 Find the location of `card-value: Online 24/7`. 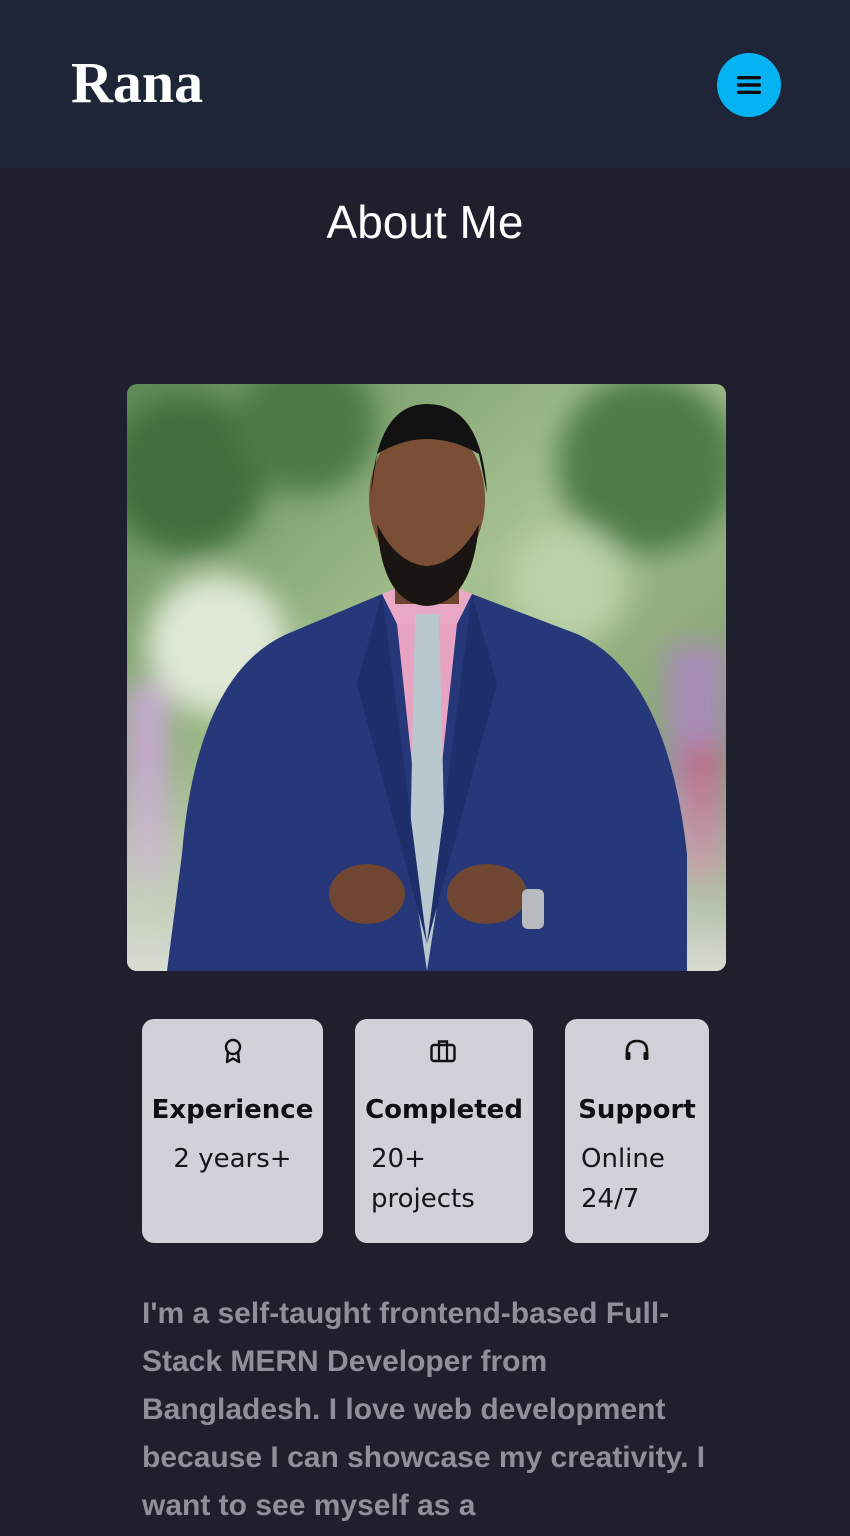

card-value: Online 24/7 is located at coordinates (623, 1179).